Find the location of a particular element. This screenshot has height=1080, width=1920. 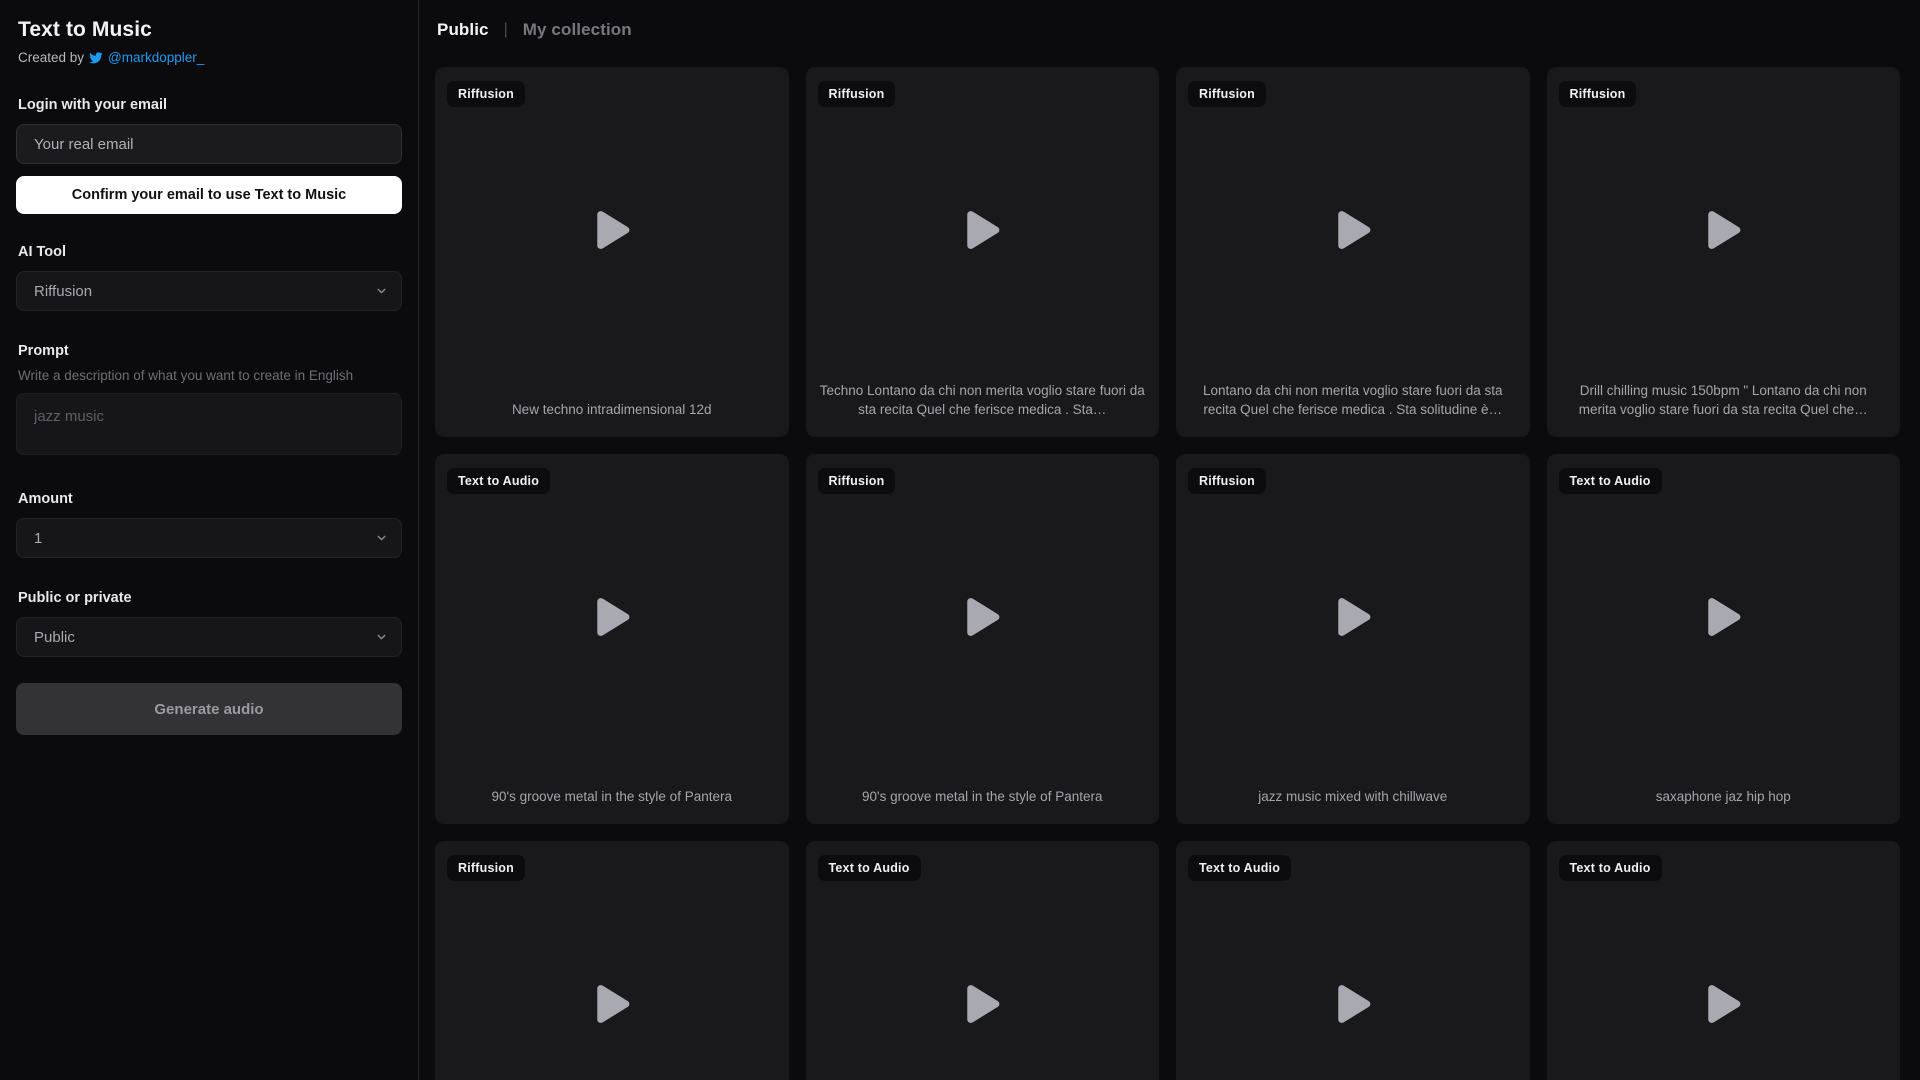

ai-tool-select: Riffusion is located at coordinates (209, 291).